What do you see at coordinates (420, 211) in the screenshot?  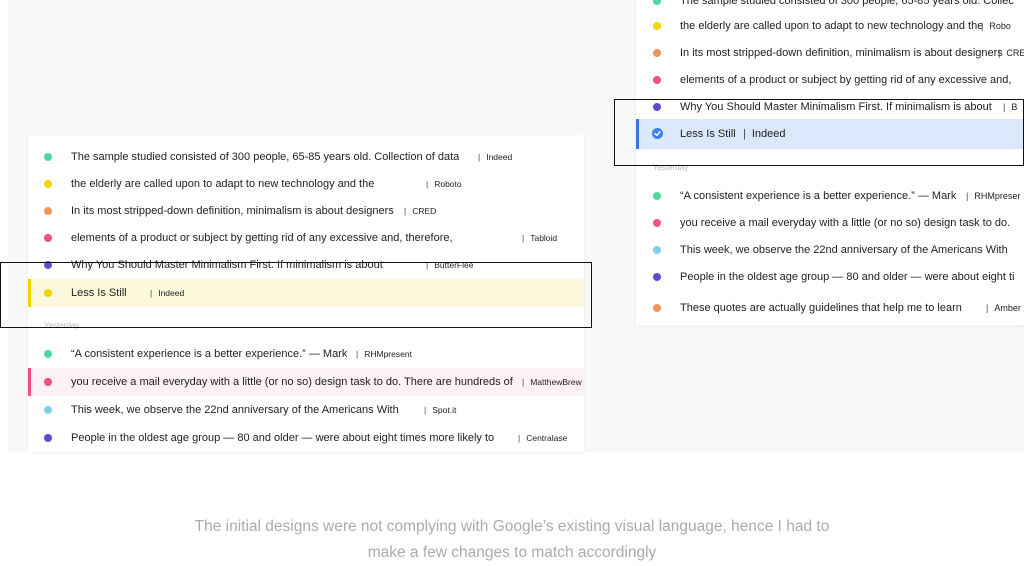 I see `item-source: CRED` at bounding box center [420, 211].